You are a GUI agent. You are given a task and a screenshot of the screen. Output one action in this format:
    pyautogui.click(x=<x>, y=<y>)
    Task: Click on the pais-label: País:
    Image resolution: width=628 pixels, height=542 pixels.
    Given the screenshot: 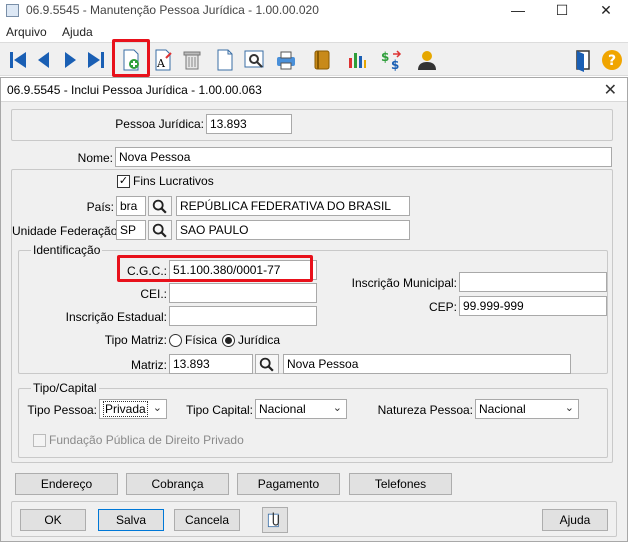 What is the action you would take?
    pyautogui.click(x=100, y=207)
    